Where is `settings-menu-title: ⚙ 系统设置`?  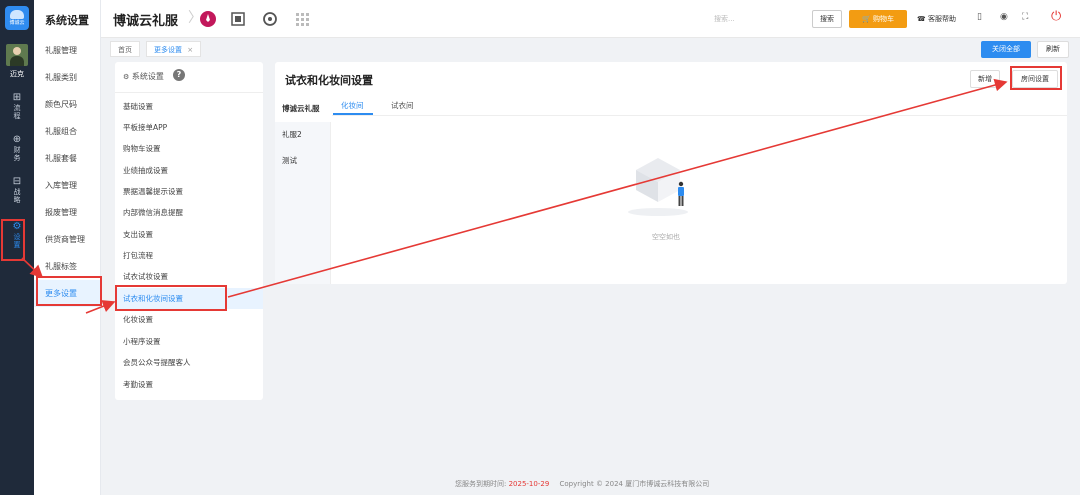 settings-menu-title: ⚙ 系统设置 is located at coordinates (143, 76).